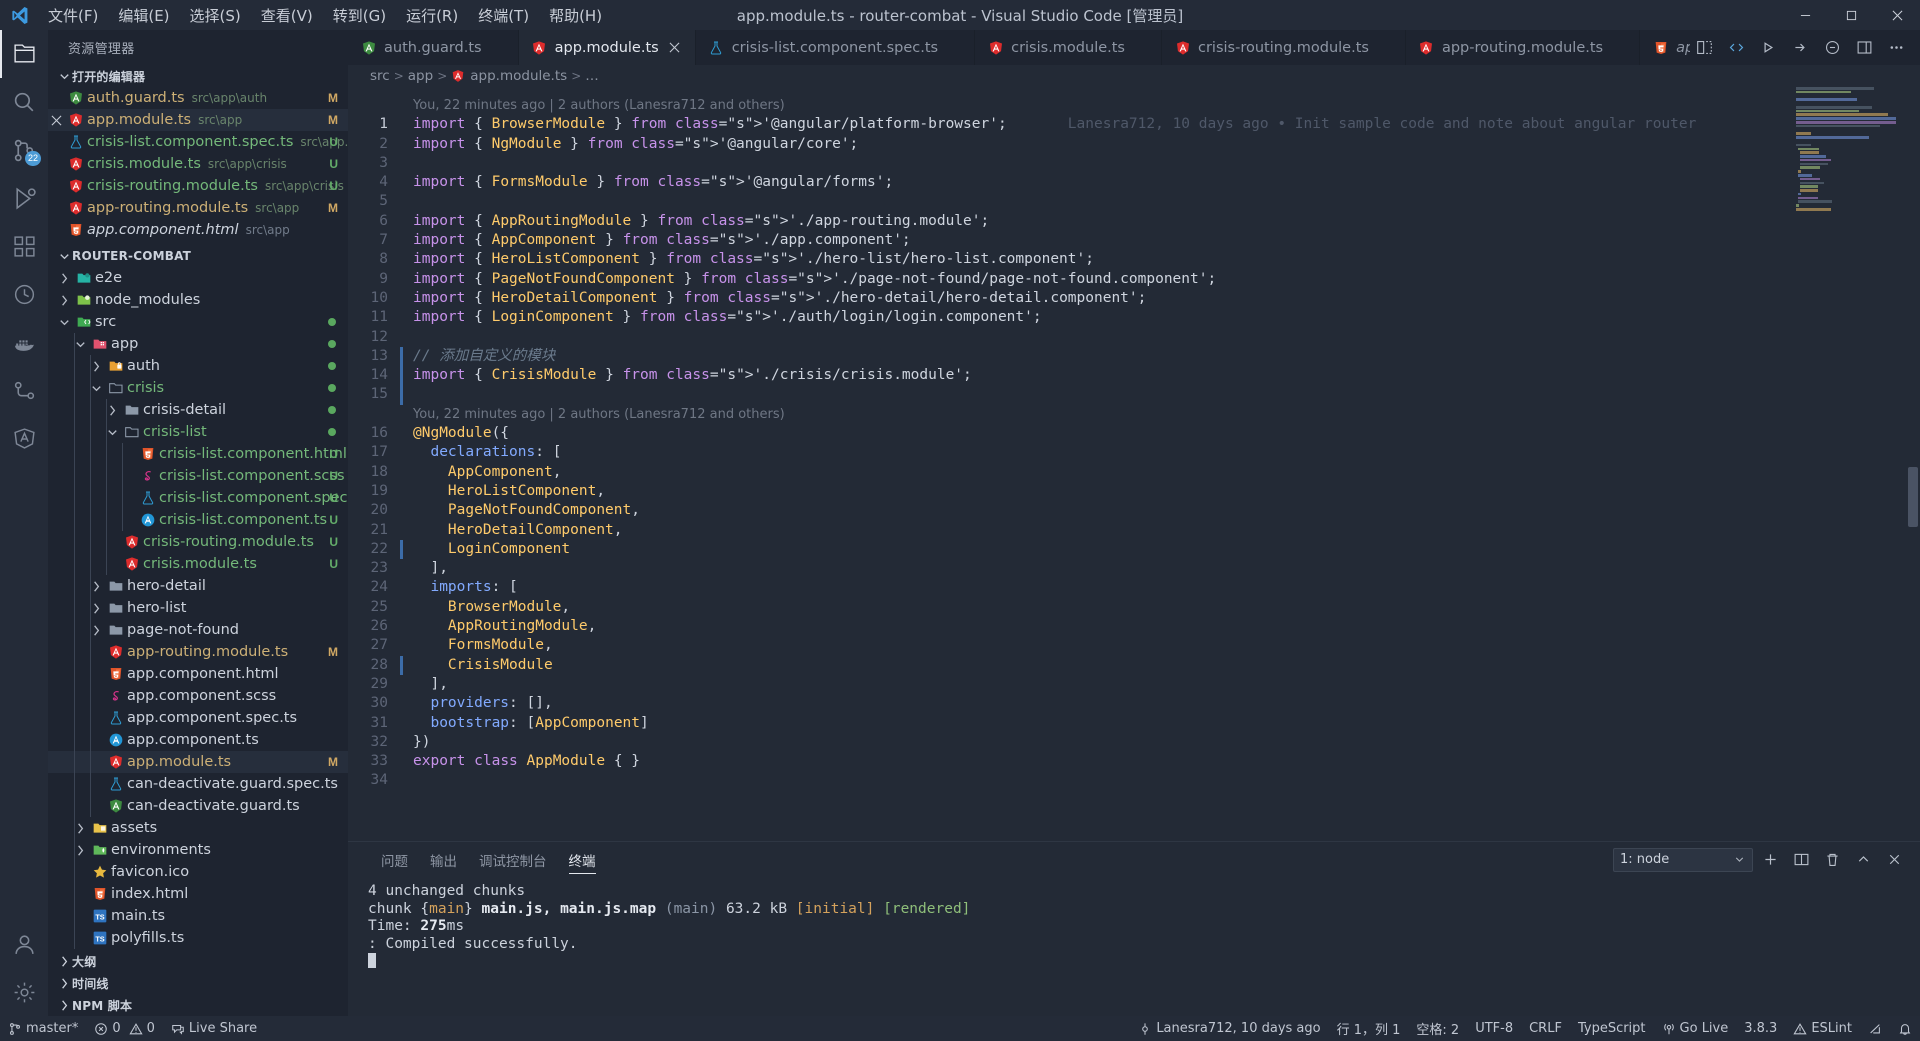 This screenshot has height=1041, width=1920. I want to click on status-ts-version: 3.8.3, so click(1760, 1028).